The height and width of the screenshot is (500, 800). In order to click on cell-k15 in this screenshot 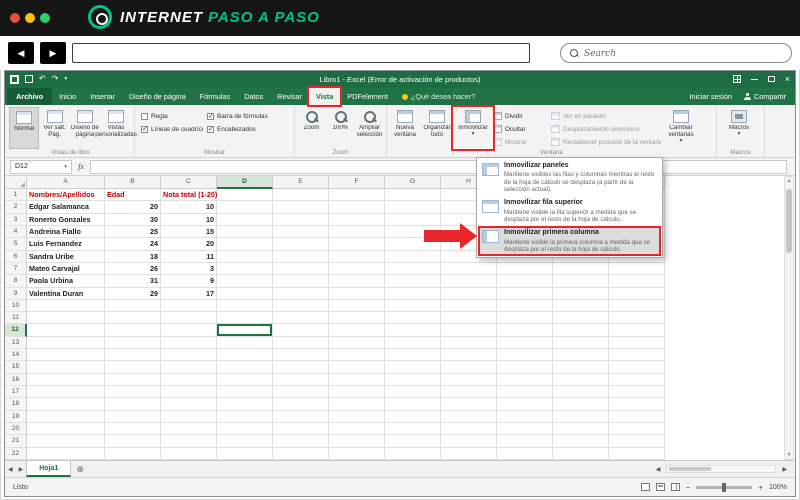, I will do `click(637, 367)`.